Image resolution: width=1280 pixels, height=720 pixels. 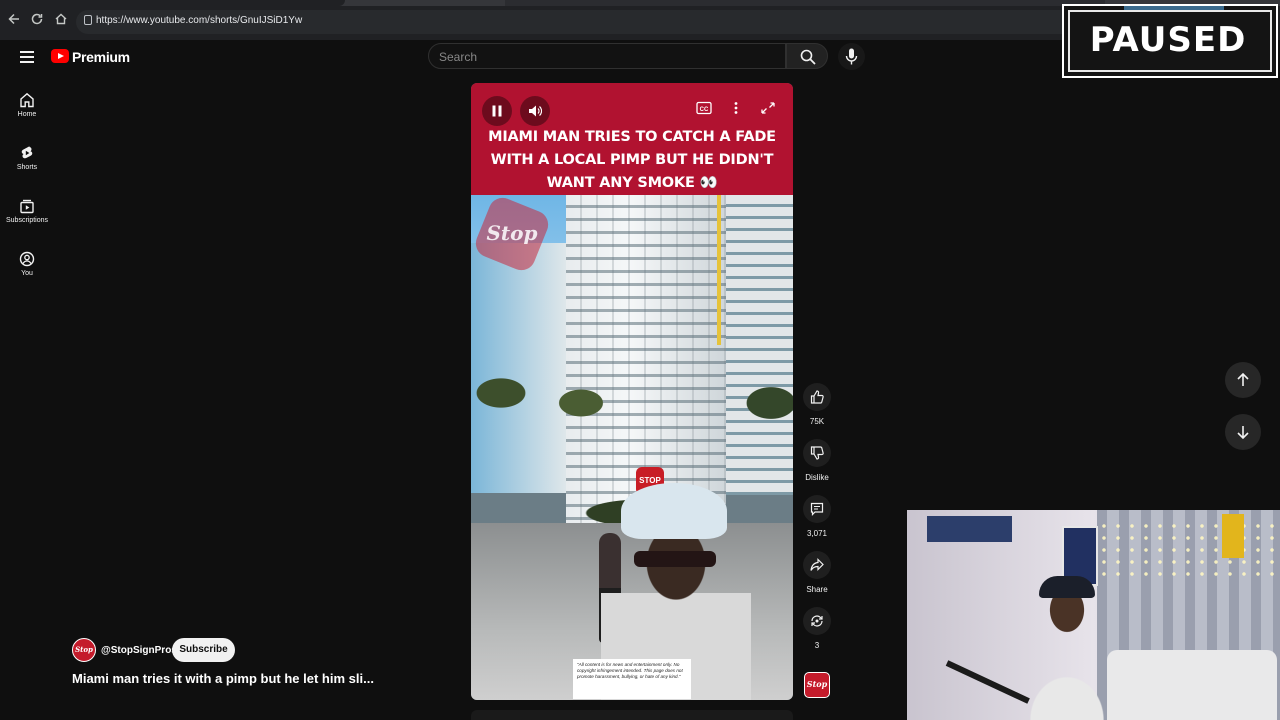 I want to click on site-info-icon, so click(x=88, y=20).